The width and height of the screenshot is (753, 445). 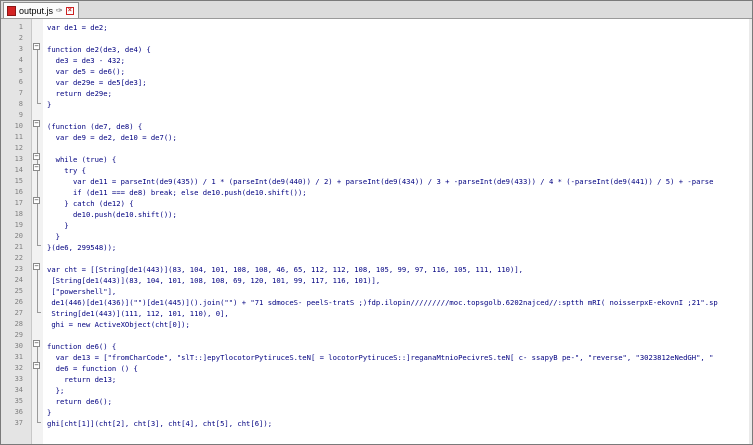 What do you see at coordinates (376, 390) in the screenshot?
I see `code-line: 34 };` at bounding box center [376, 390].